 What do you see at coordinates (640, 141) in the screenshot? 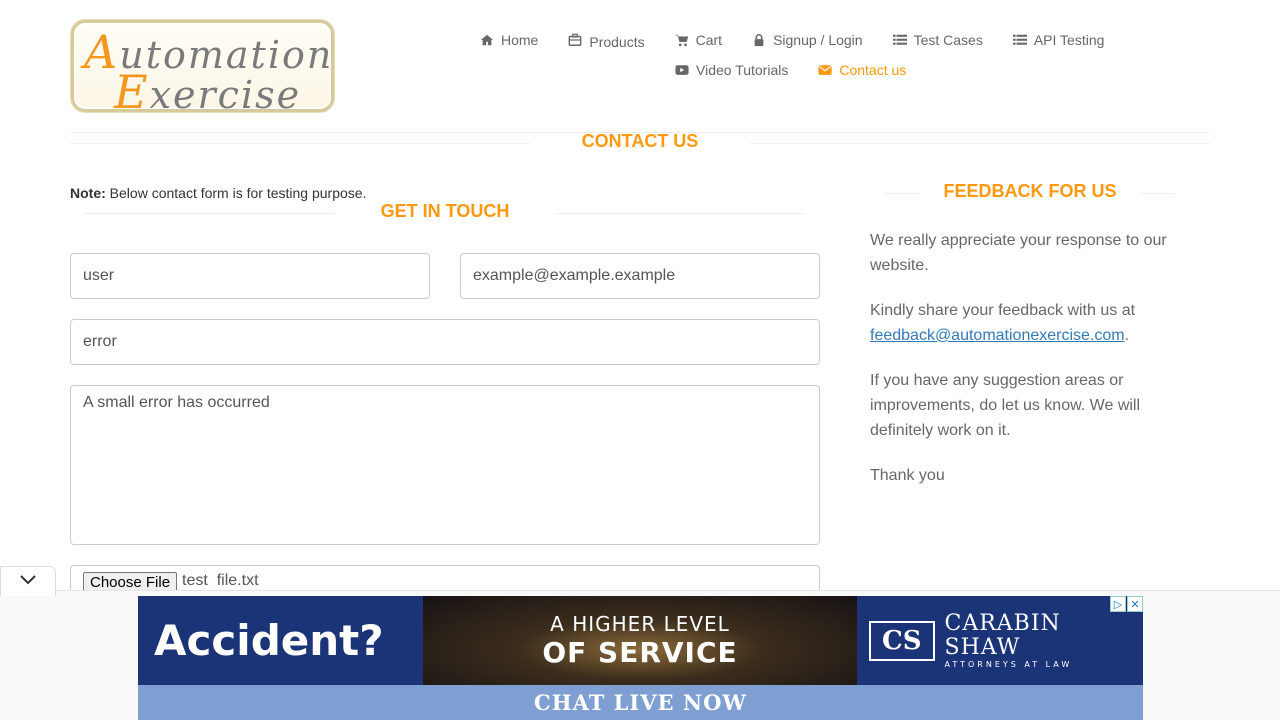
I see `page-title: Contact Us` at bounding box center [640, 141].